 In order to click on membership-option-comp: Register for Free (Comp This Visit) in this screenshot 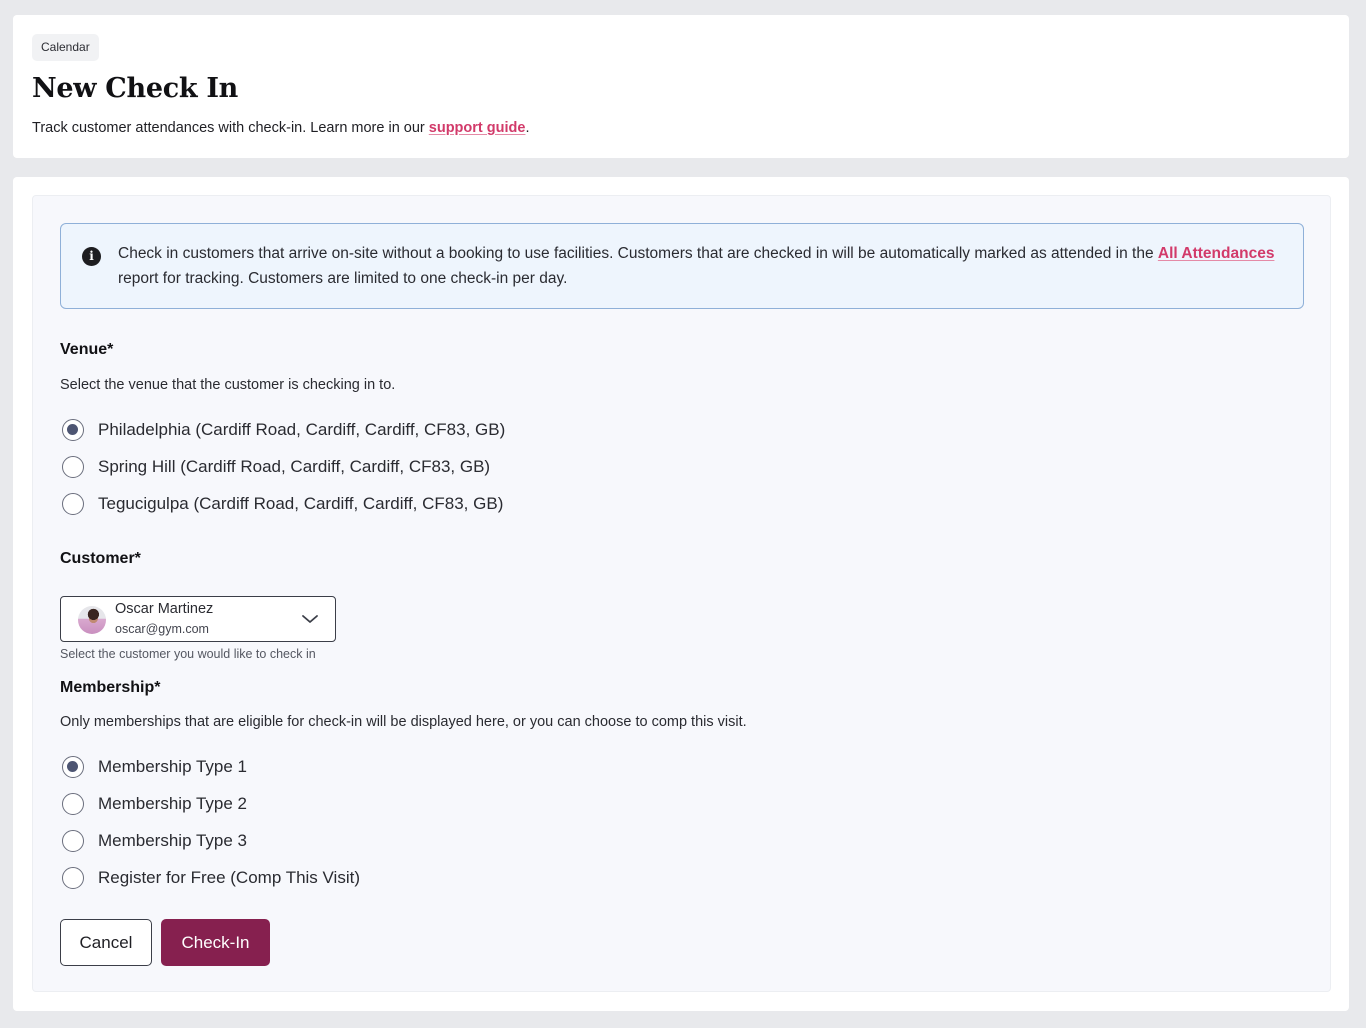, I will do `click(211, 878)`.